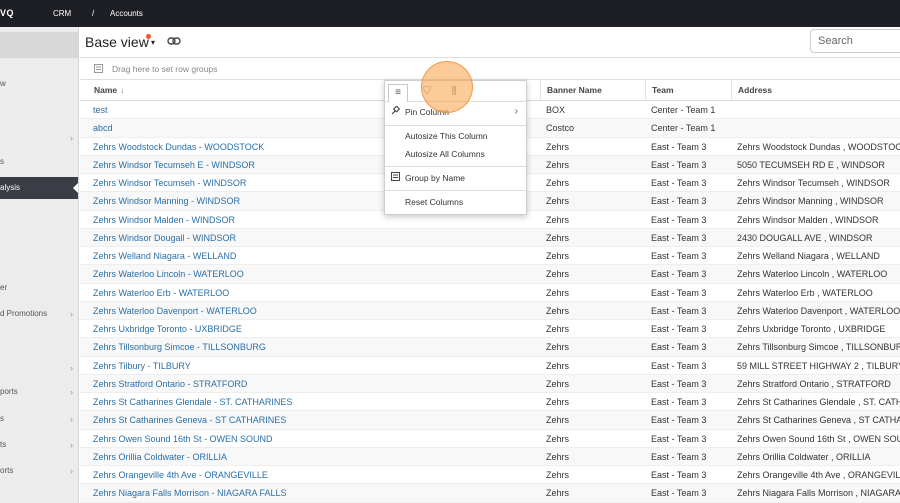  I want to click on cell-team: Center - Team 1, so click(683, 110).